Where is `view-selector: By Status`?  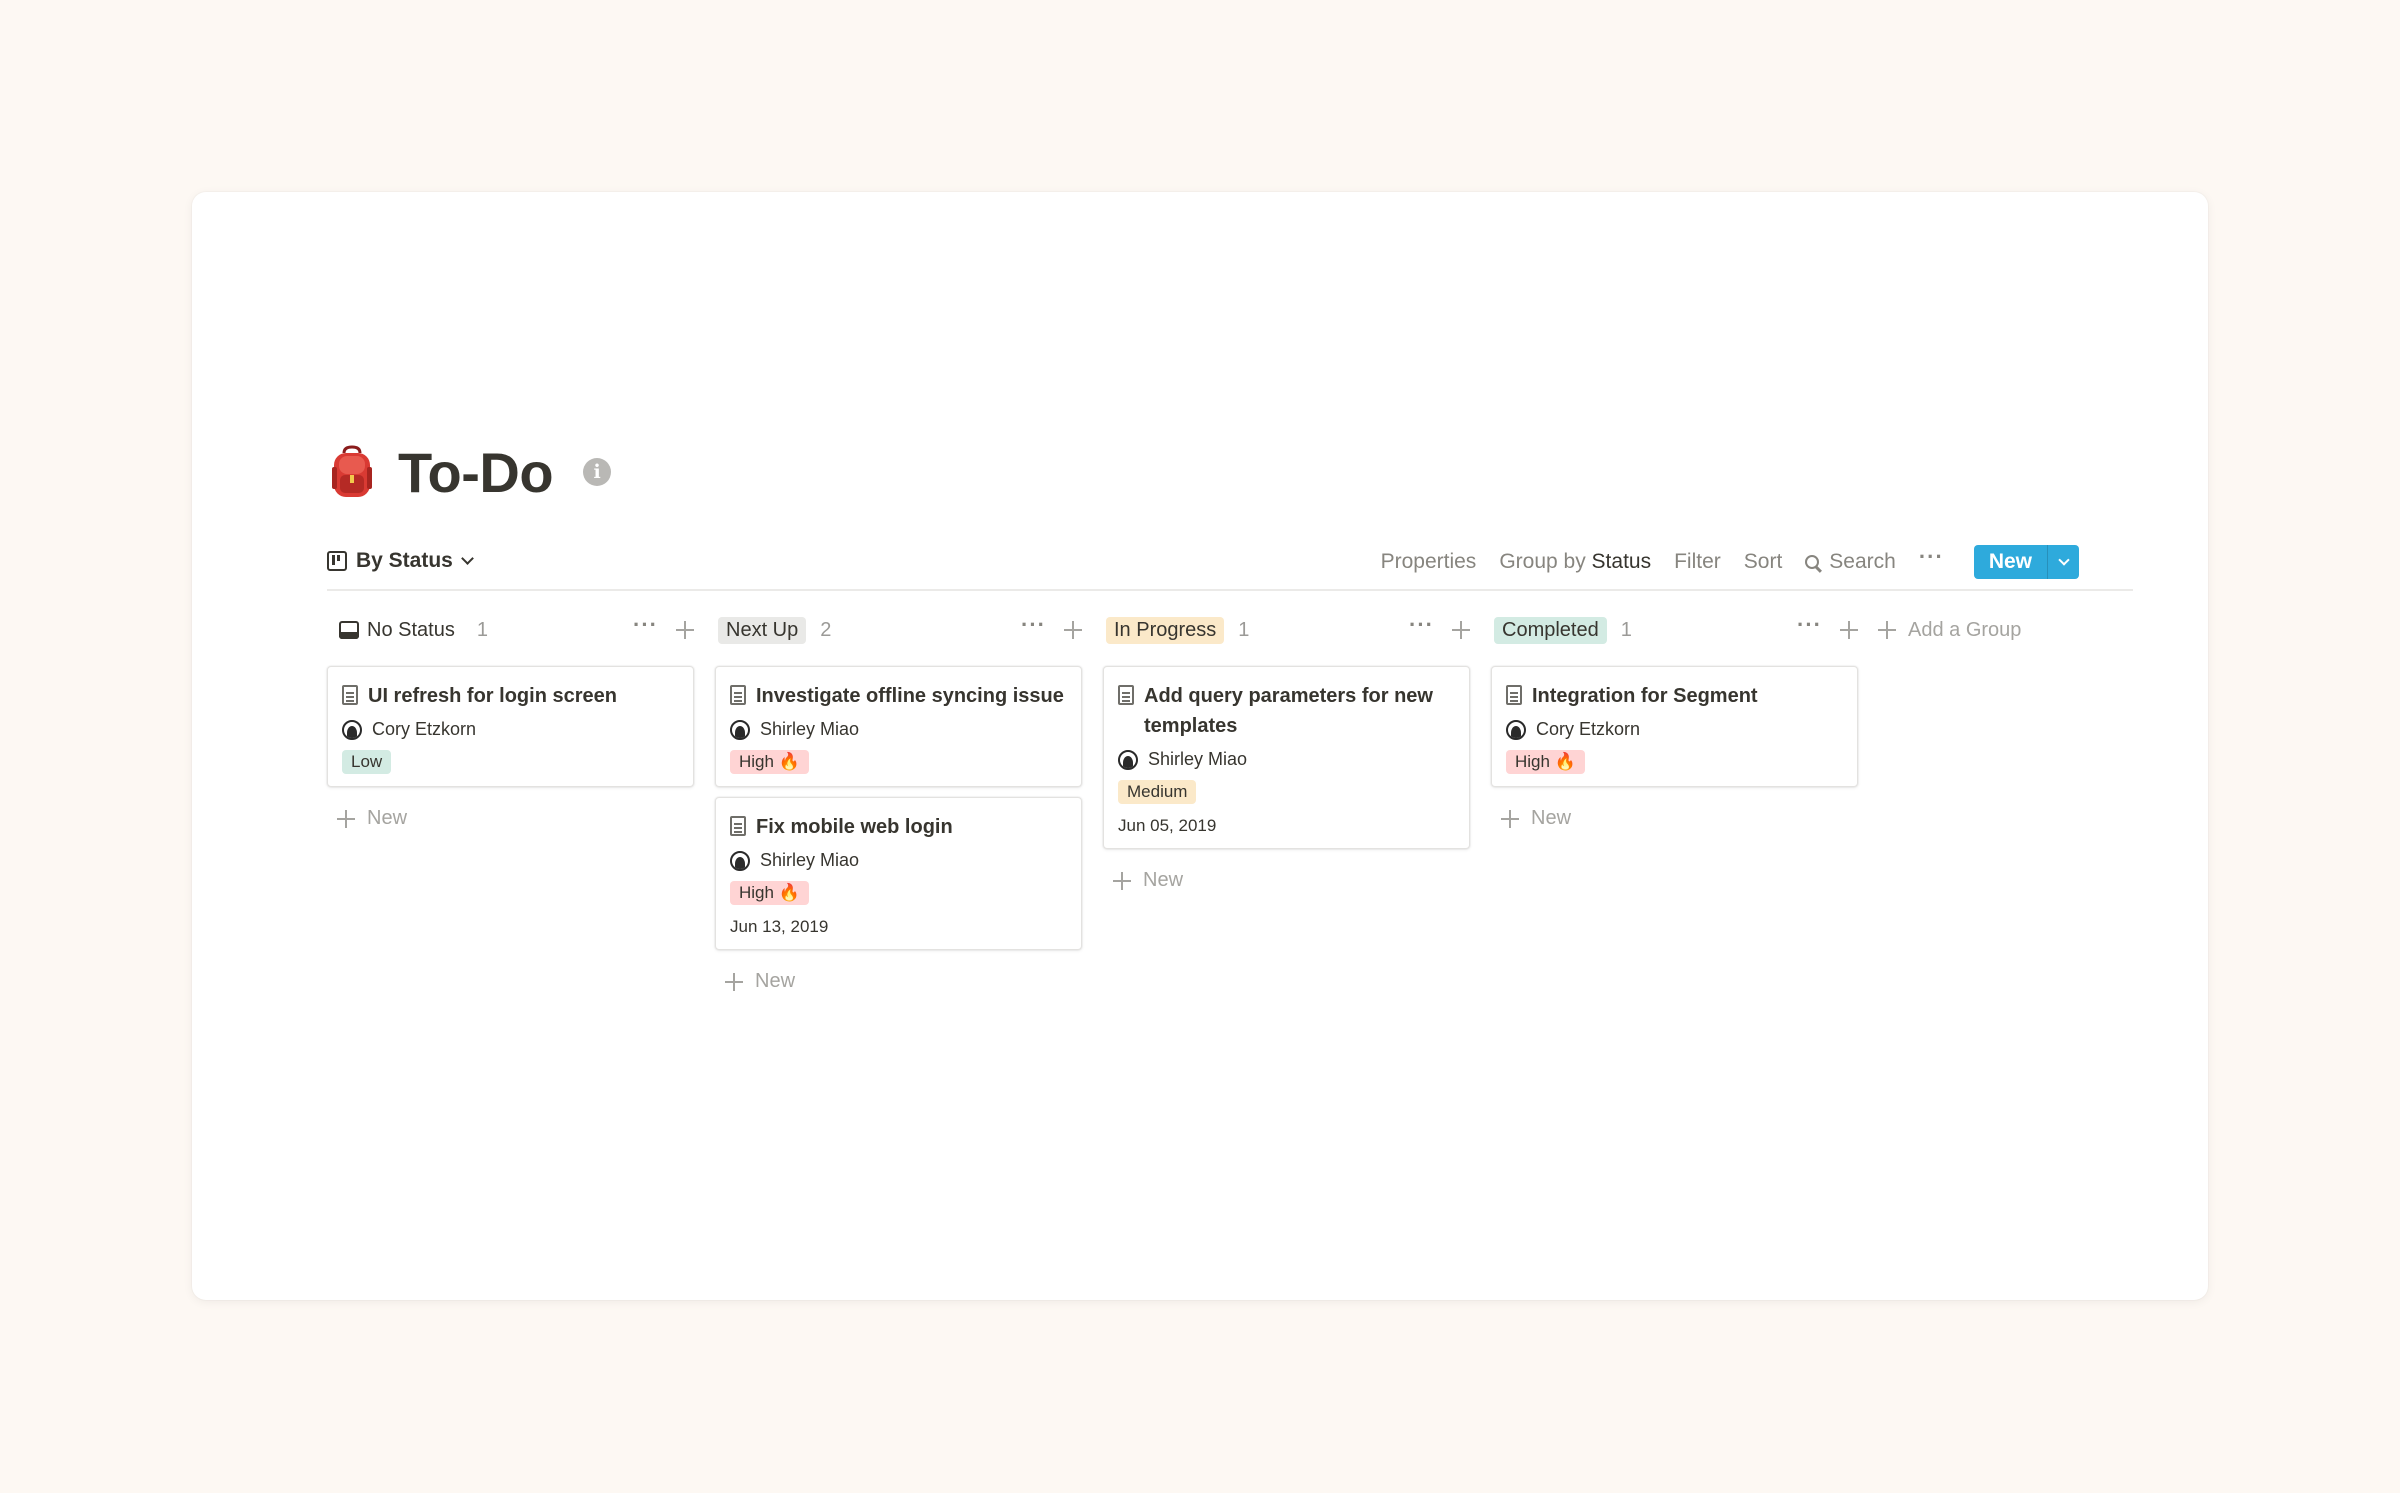
view-selector: By Status is located at coordinates (400, 561).